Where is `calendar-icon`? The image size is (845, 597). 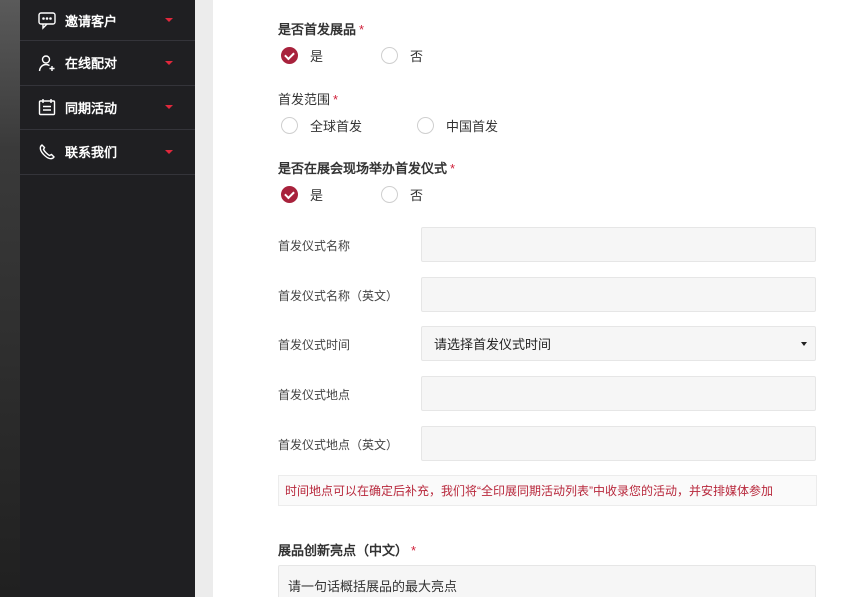 calendar-icon is located at coordinates (47, 107).